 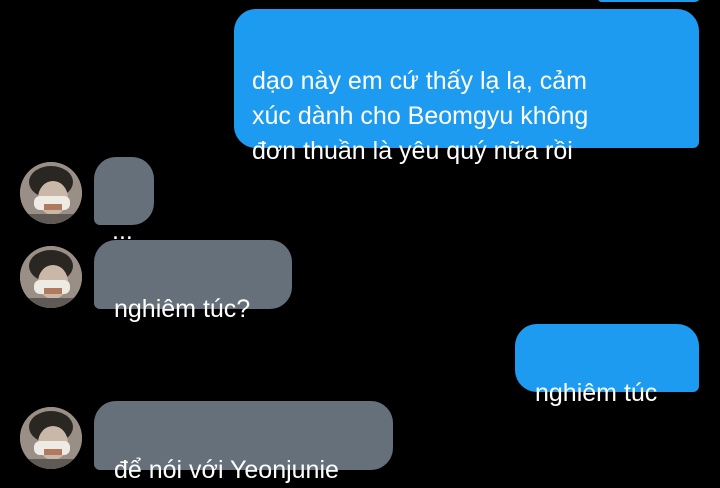 What do you see at coordinates (607, 365) in the screenshot?
I see `message-bubble-outgoing: nghiêm túc` at bounding box center [607, 365].